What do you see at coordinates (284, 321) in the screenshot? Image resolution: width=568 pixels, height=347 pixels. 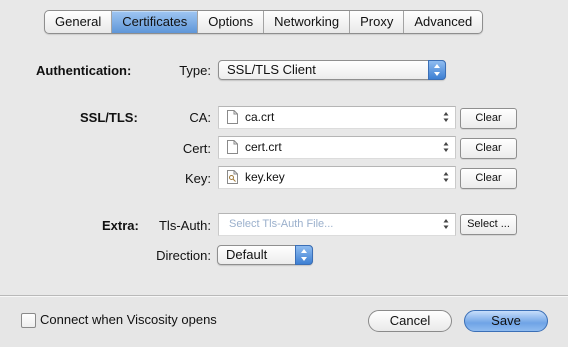 I see `footer-bar: Connect when Viscosity opens Cancel Save` at bounding box center [284, 321].